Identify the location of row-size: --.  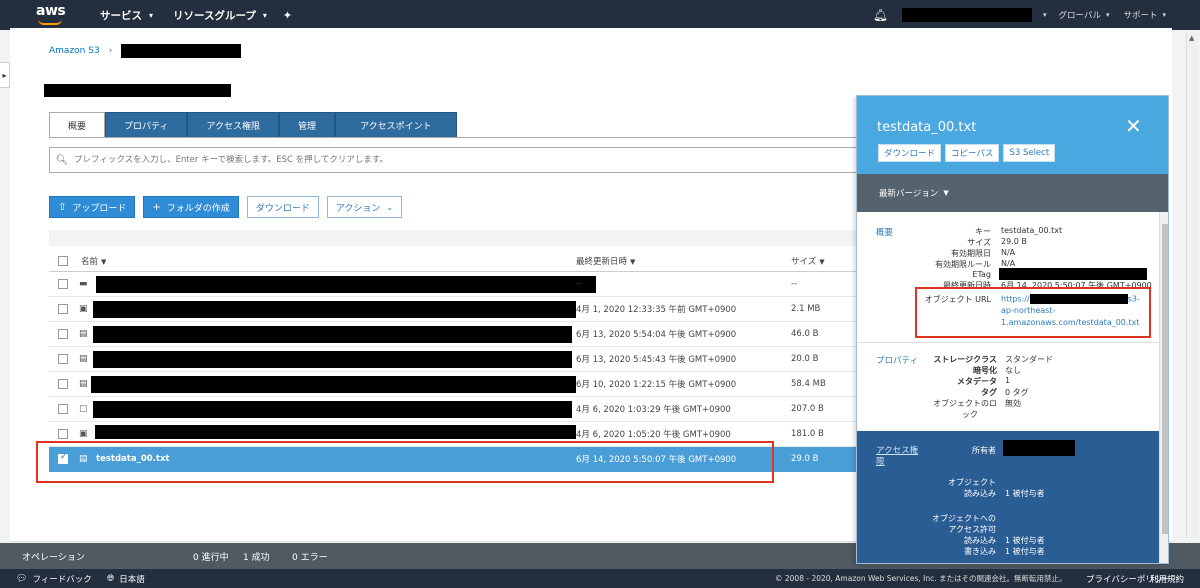
(794, 284).